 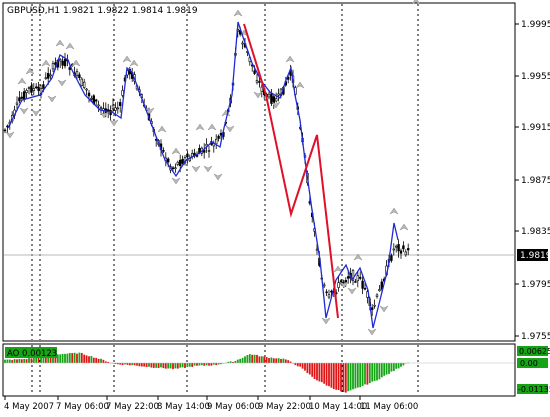 What do you see at coordinates (29, 407) in the screenshot?
I see `time-label: 4 May 2007` at bounding box center [29, 407].